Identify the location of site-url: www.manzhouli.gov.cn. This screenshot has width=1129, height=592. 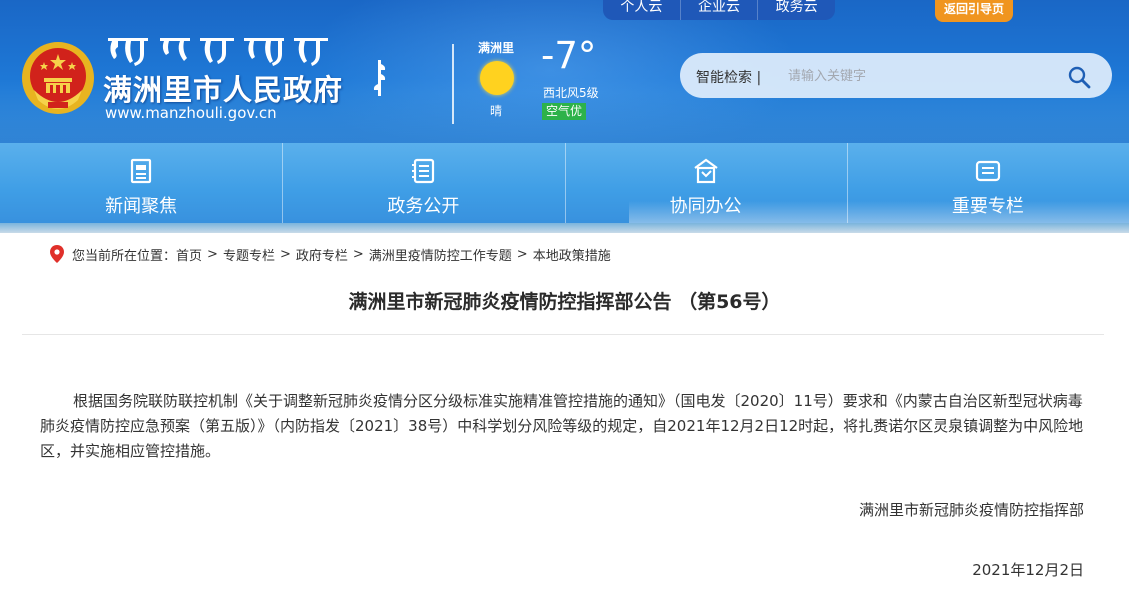
(191, 113).